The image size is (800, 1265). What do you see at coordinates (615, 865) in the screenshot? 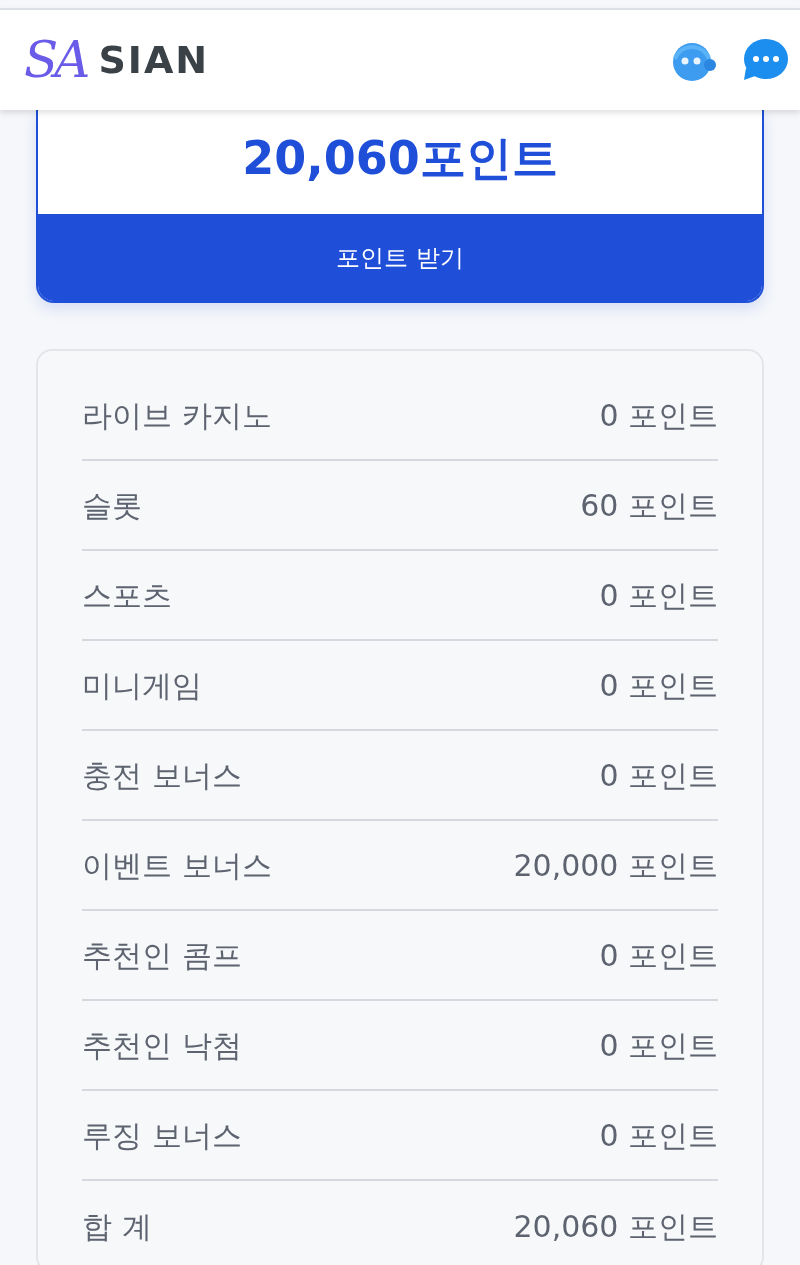
I see `points-value: 20,000 포인트` at bounding box center [615, 865].